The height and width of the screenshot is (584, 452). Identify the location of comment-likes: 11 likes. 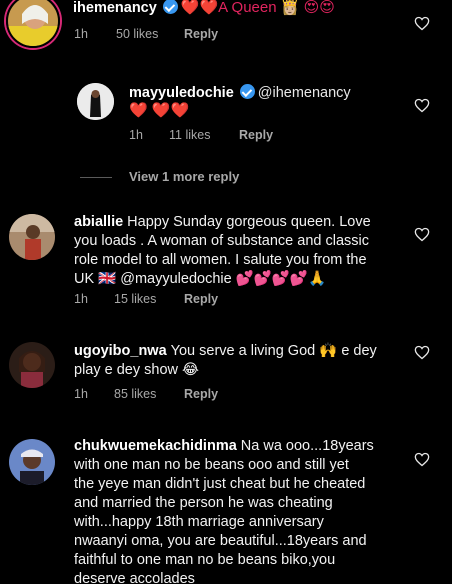
(204, 135).